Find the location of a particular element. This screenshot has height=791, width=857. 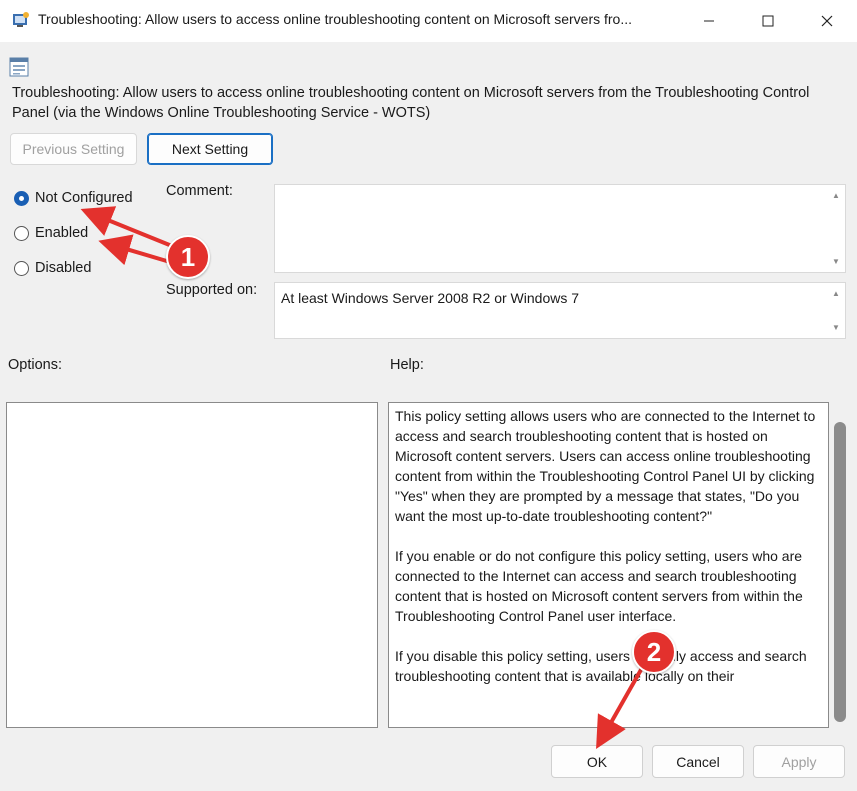

supported-scrollbar: ▲ ▼ is located at coordinates (836, 310).